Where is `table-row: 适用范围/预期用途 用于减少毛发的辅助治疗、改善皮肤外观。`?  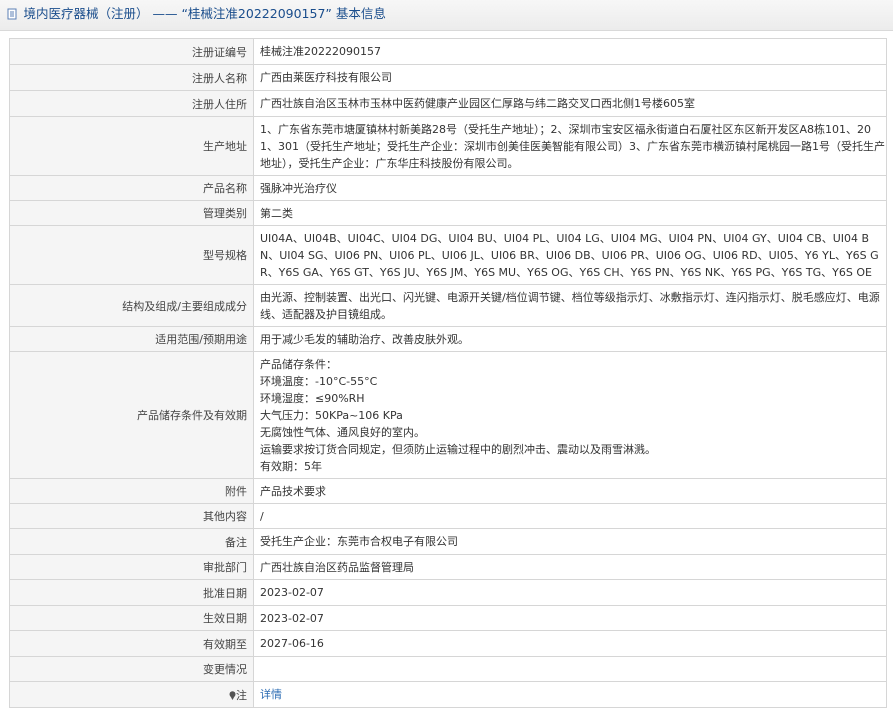 table-row: 适用范围/预期用途 用于减少毛发的辅助治疗、改善皮肤外观。 is located at coordinates (448, 339).